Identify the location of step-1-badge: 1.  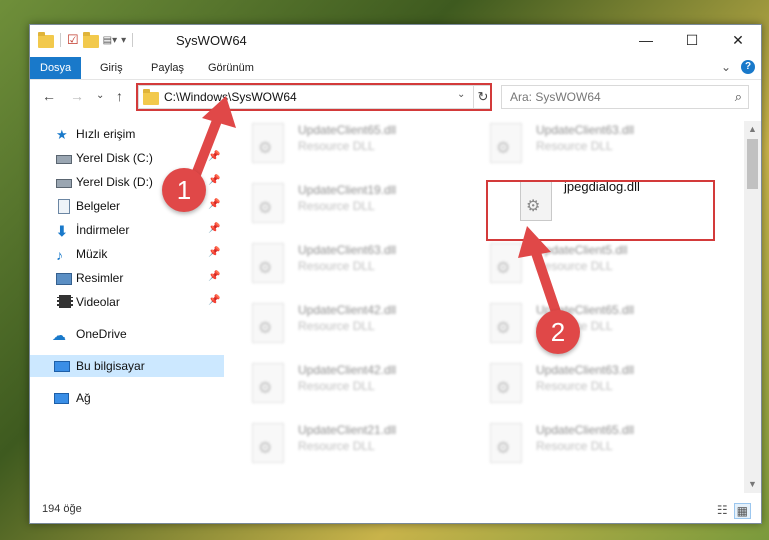
(184, 190).